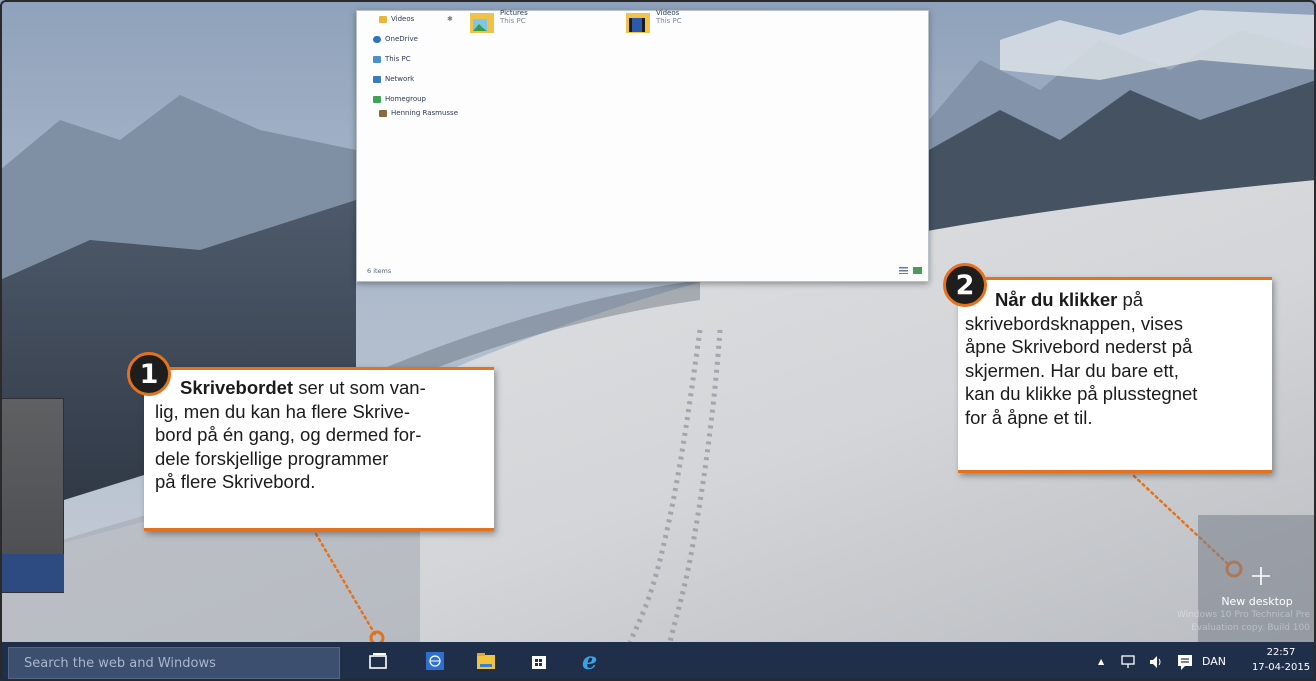  Describe the element at coordinates (149, 374) in the screenshot. I see `callout-number-1: 1` at that location.